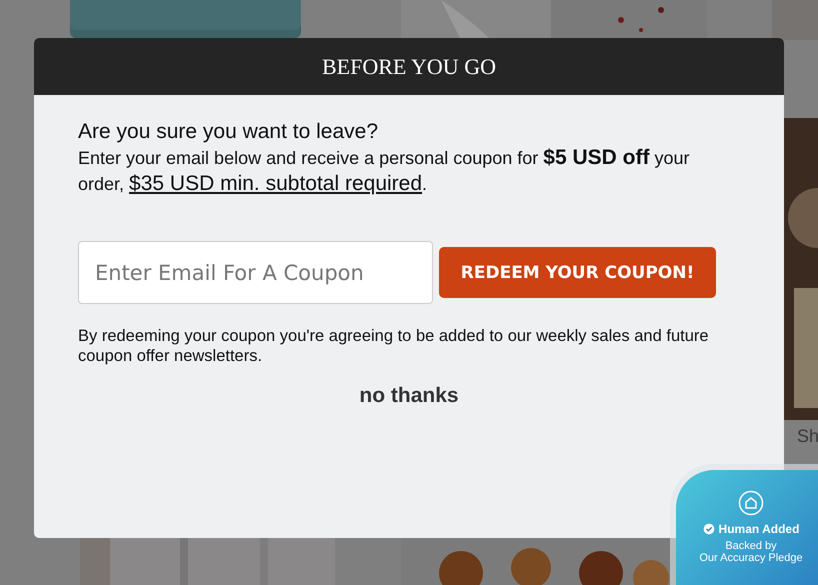 The width and height of the screenshot is (818, 585). What do you see at coordinates (751, 558) in the screenshot?
I see `badge-text: Our Accuracy Pledge` at bounding box center [751, 558].